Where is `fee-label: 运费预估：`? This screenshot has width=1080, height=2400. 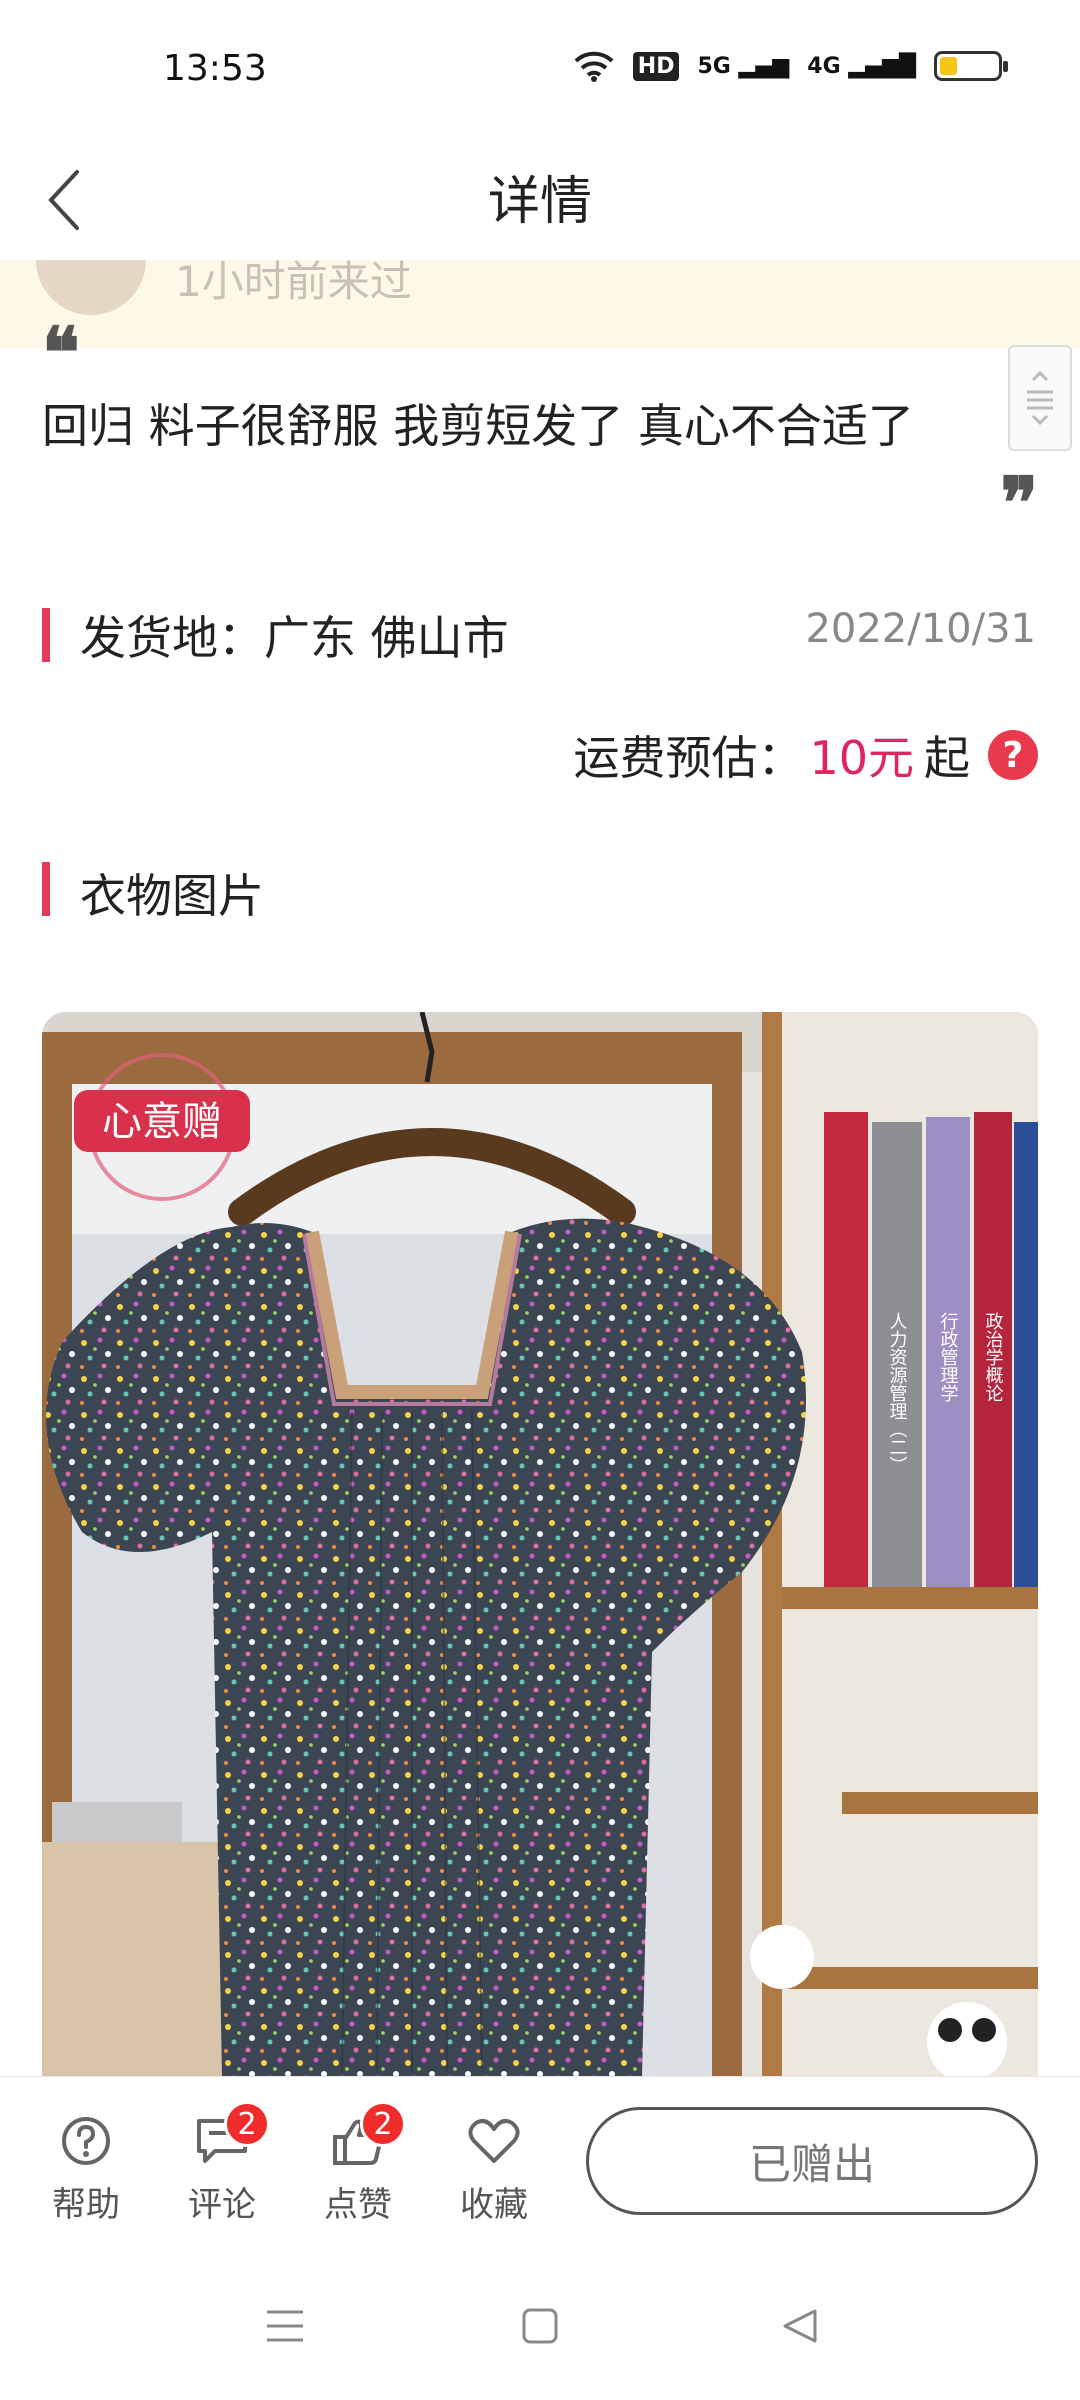 fee-label: 运费预估： is located at coordinates (688, 758).